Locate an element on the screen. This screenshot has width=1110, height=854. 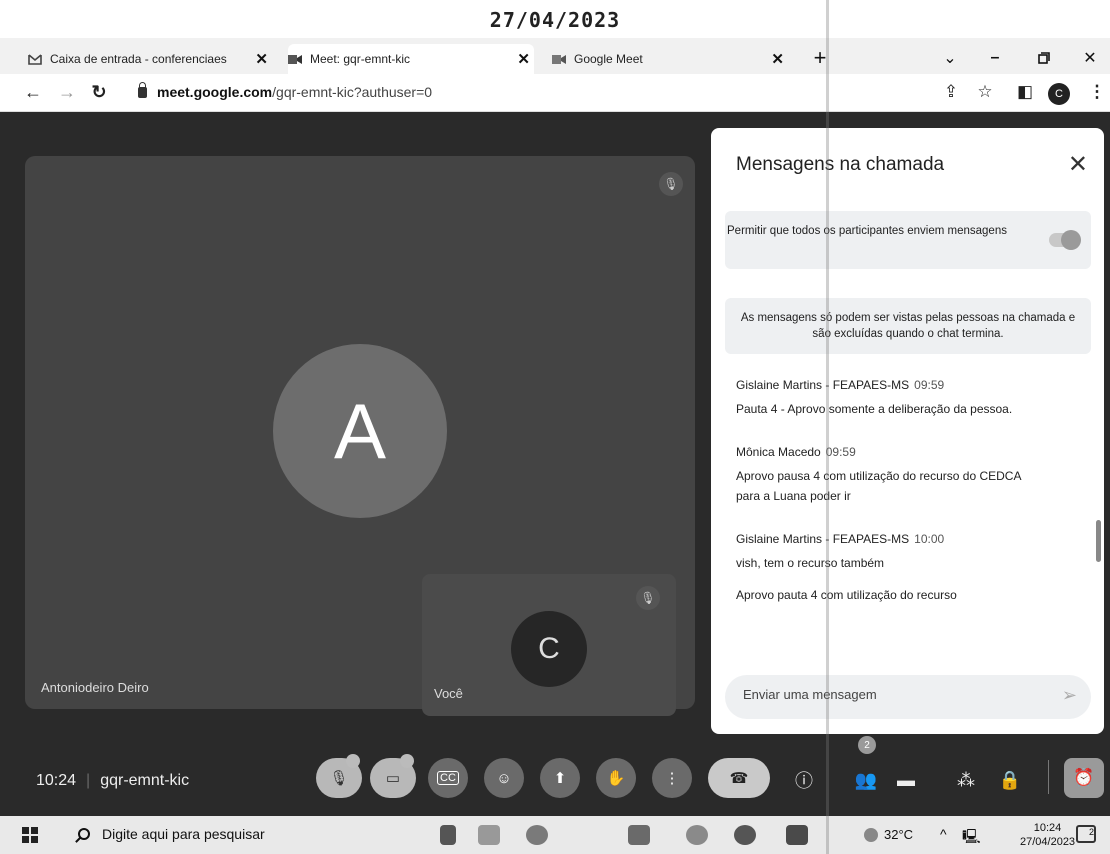
gmail-icon is located at coordinates (35, 59).